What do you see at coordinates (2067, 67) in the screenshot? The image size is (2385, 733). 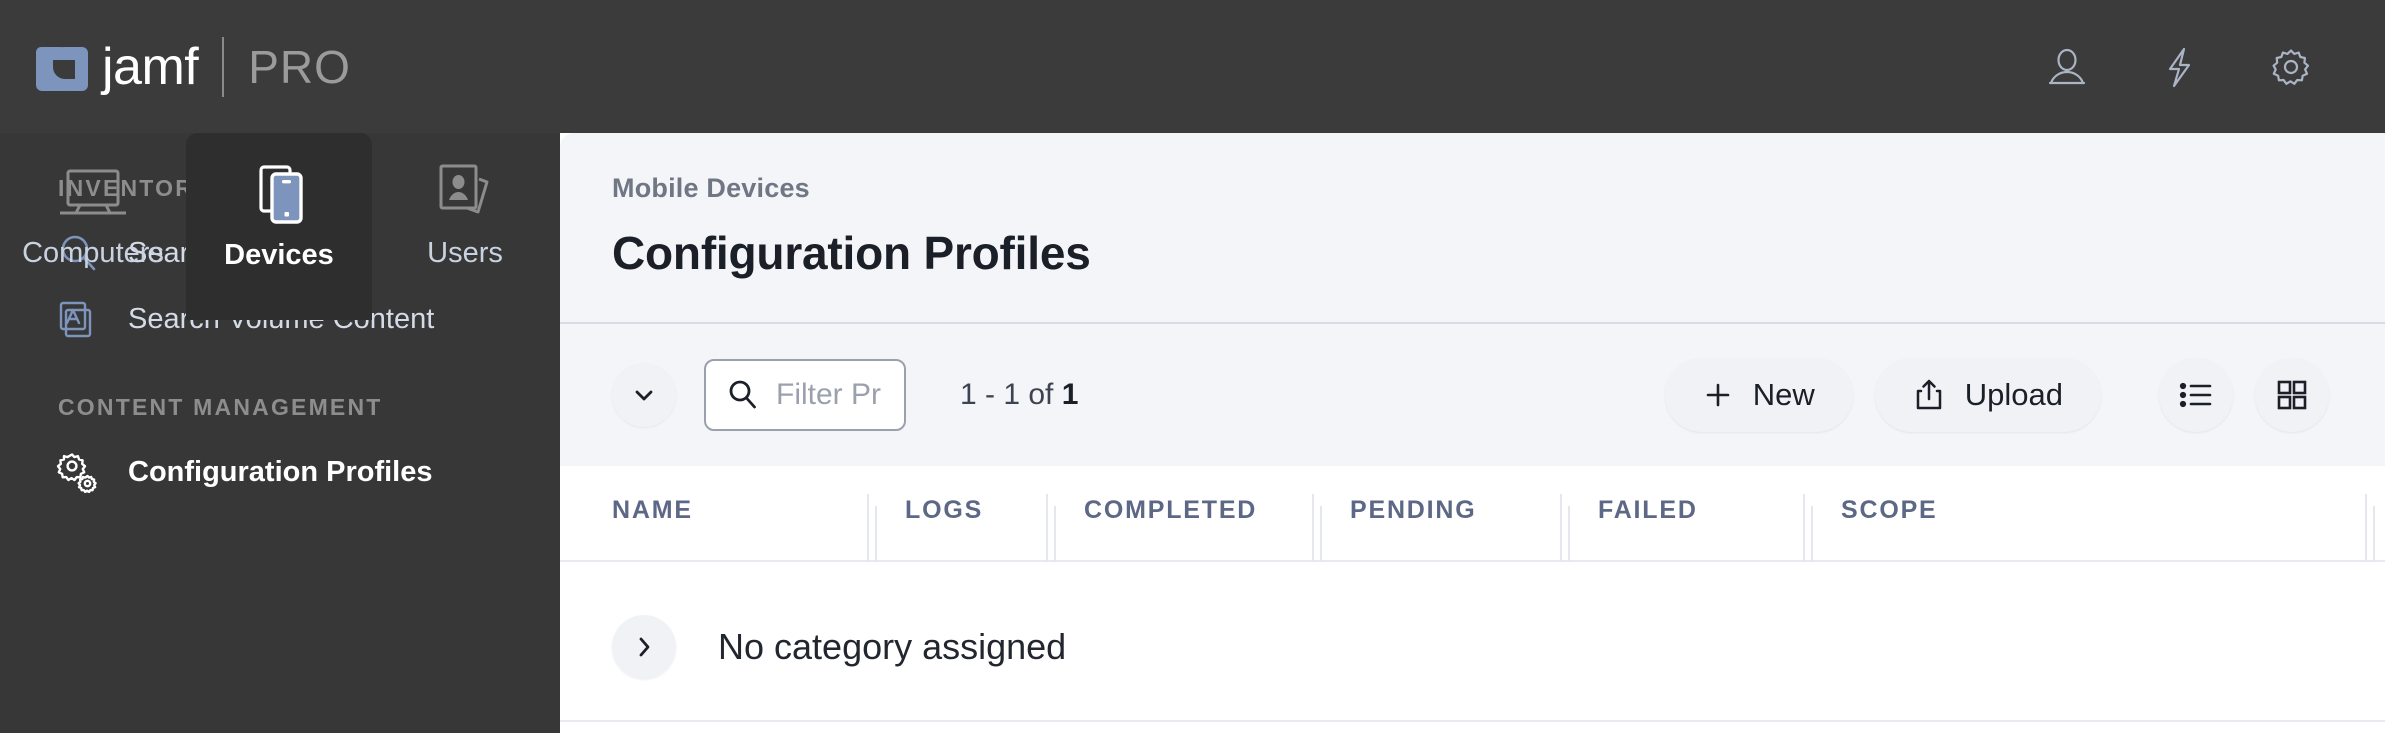 I see `user-icon` at bounding box center [2067, 67].